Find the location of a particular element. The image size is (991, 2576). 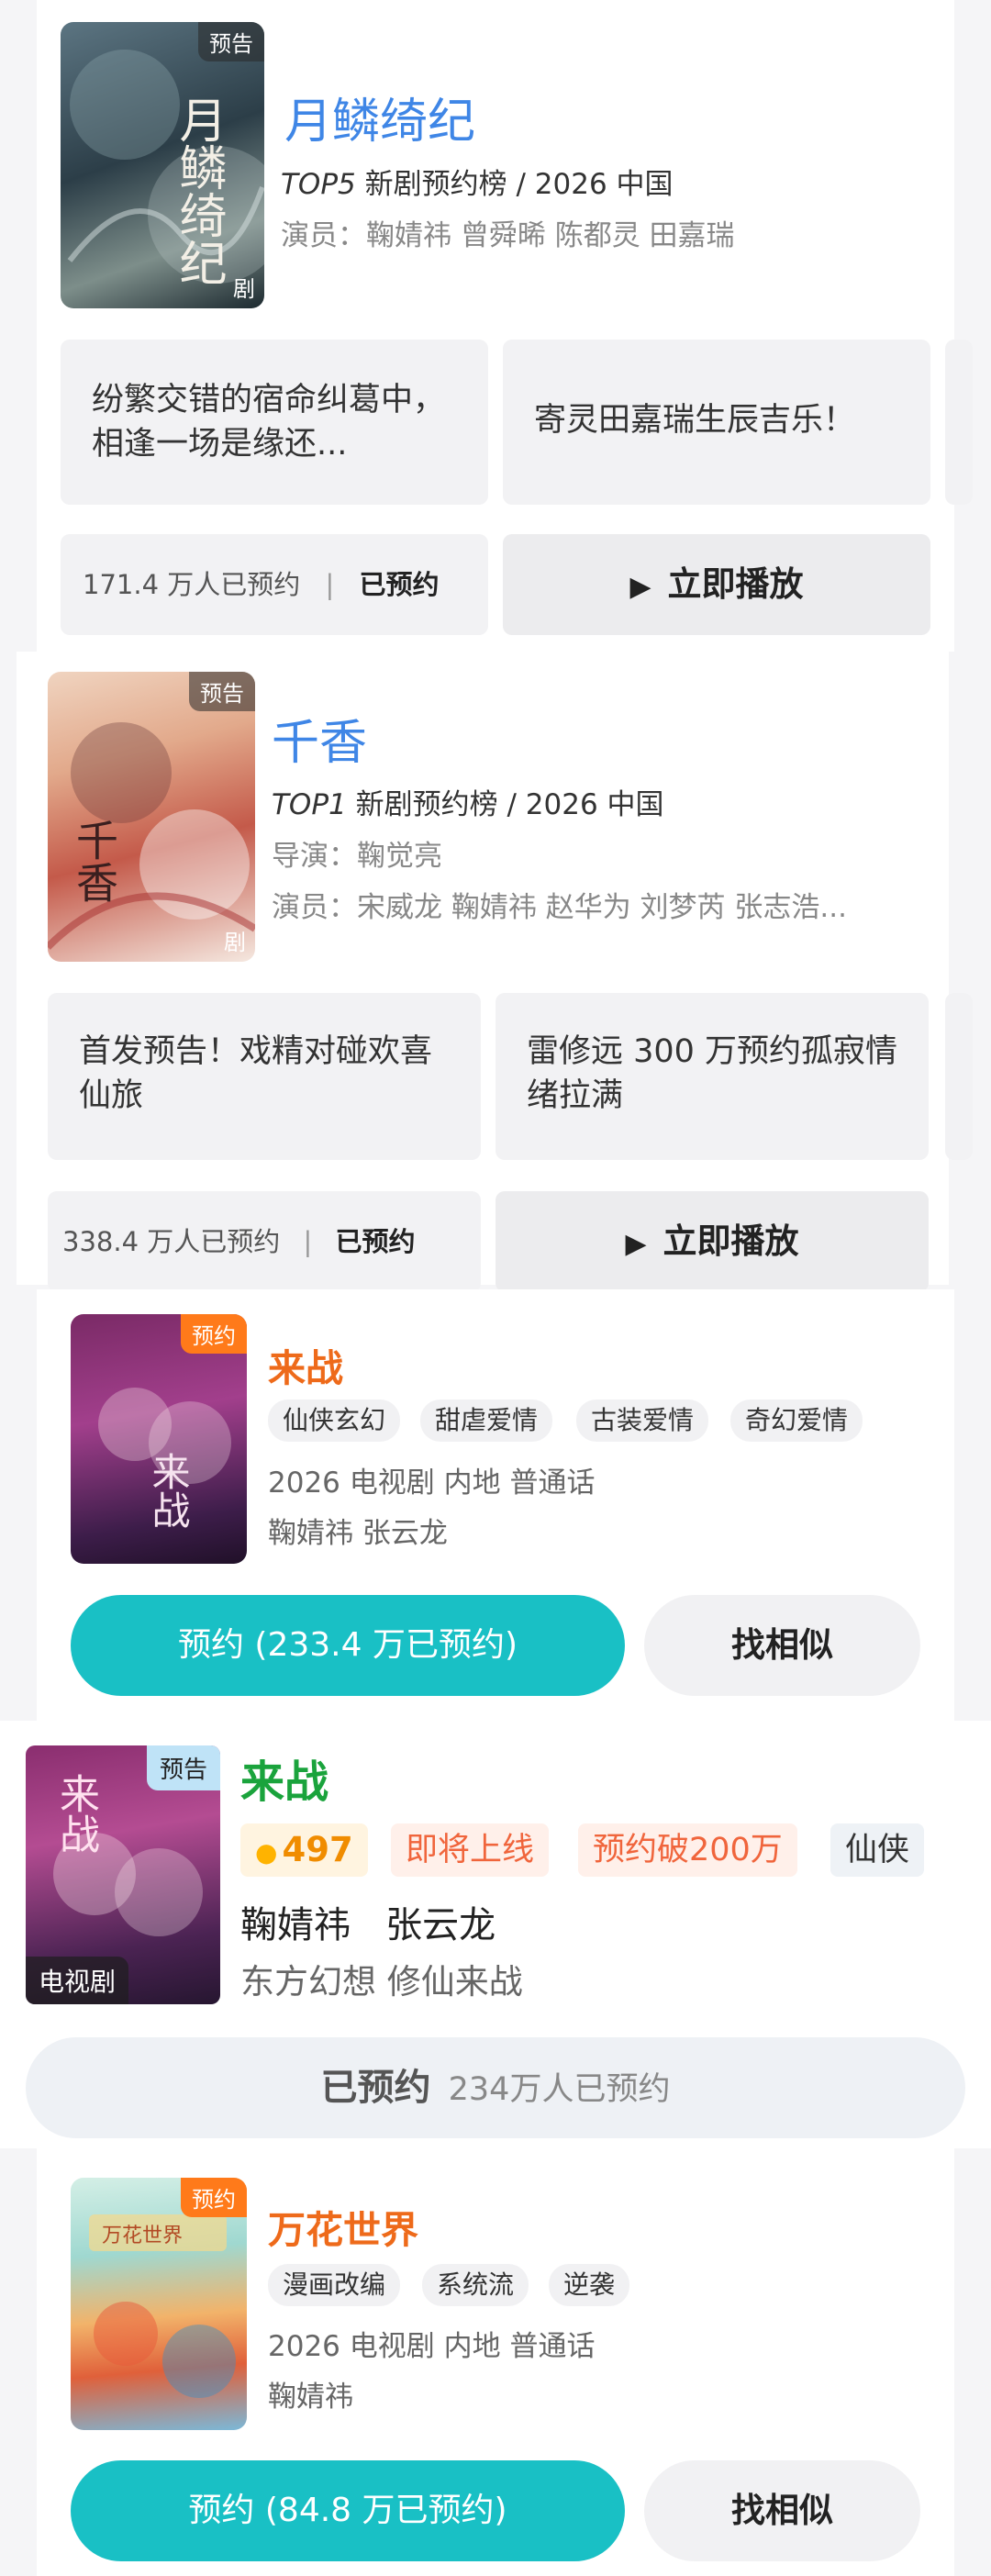

poster-art is located at coordinates (151, 836).